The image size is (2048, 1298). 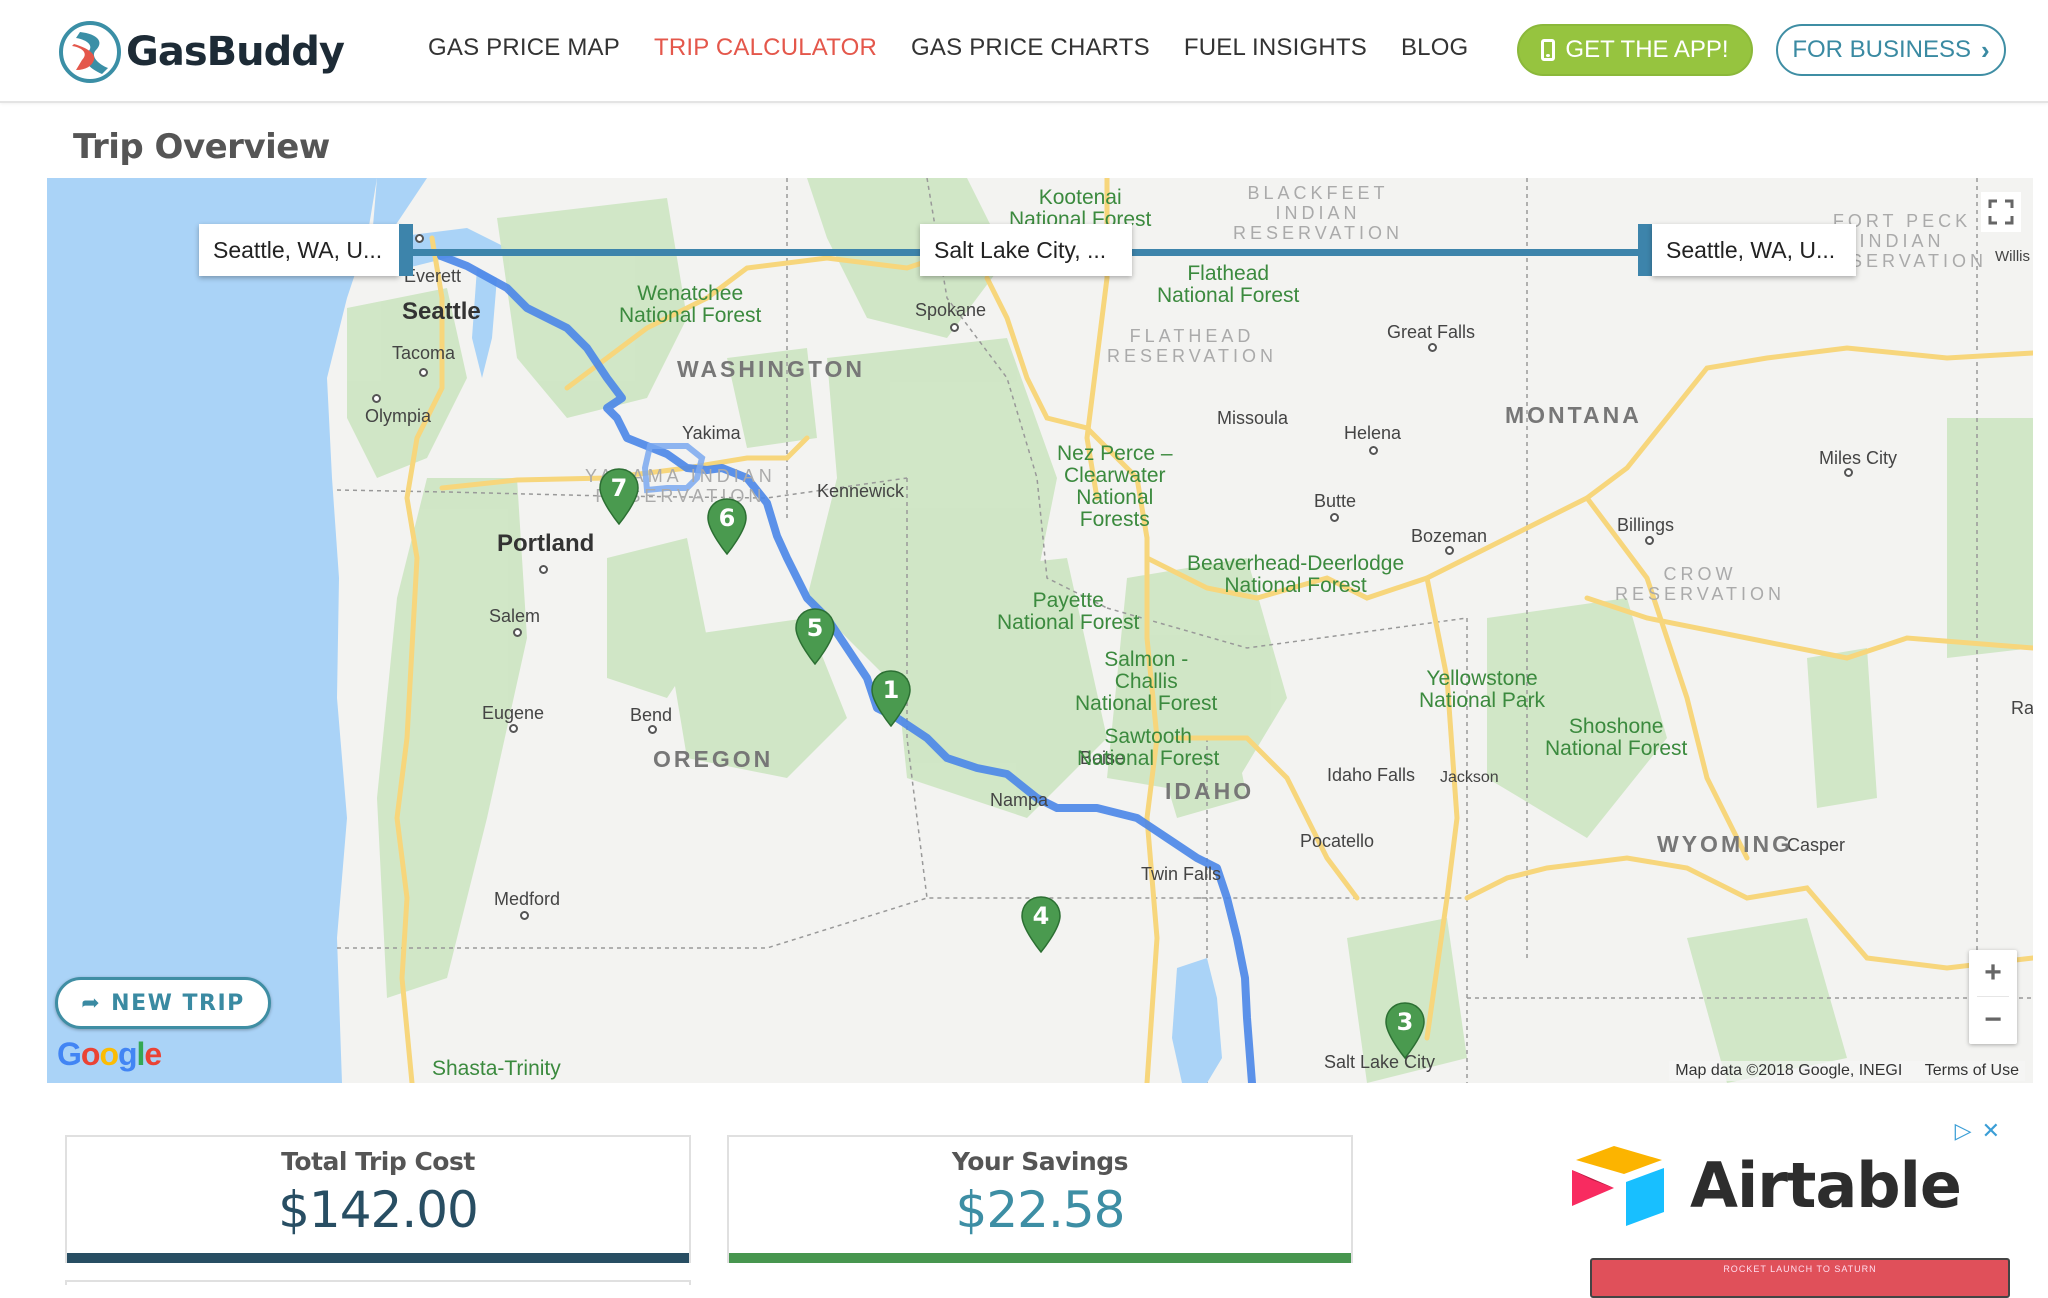 I want to click on new-trip-label: NEW TRIP, so click(x=178, y=1003).